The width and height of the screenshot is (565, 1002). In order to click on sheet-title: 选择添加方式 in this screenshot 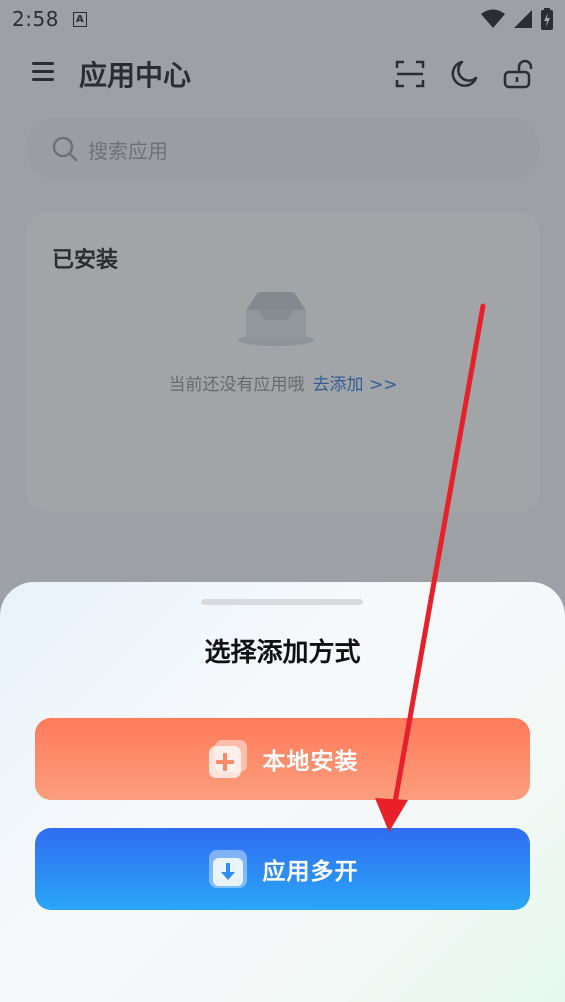, I will do `click(282, 653)`.